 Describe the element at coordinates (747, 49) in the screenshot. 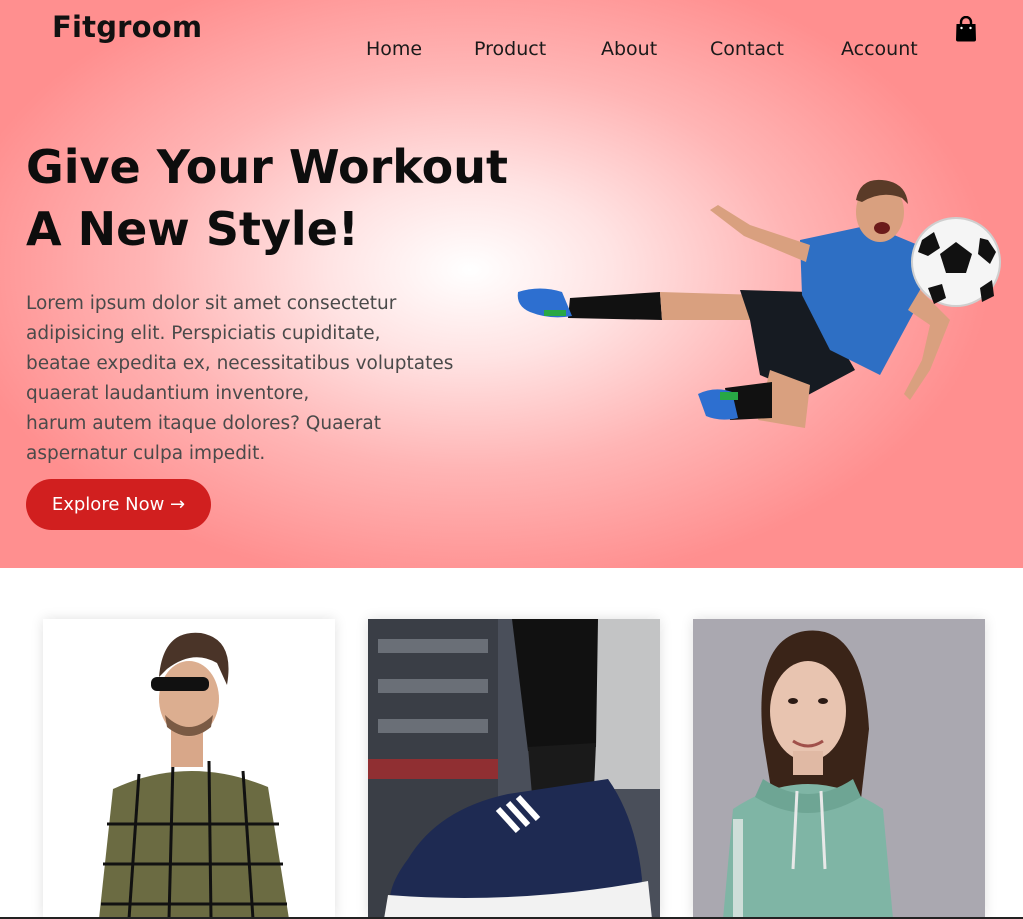

I see `nav-item-contact: Contact` at that location.